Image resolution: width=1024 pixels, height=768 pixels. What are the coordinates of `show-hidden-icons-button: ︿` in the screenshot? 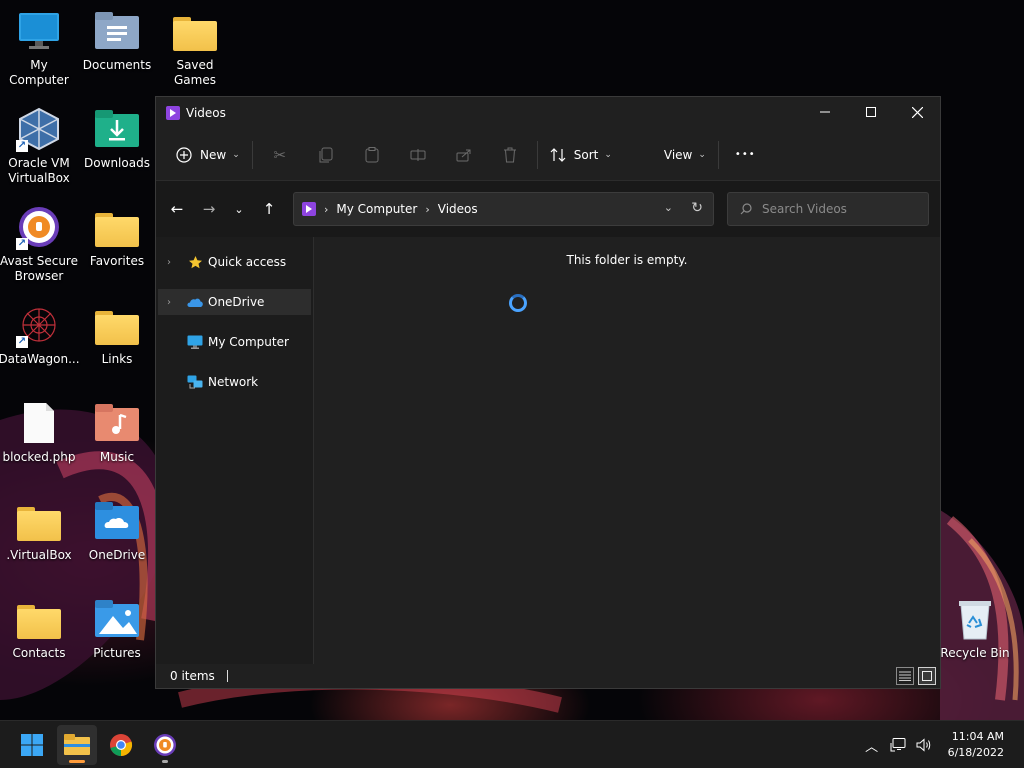 It's located at (872, 745).